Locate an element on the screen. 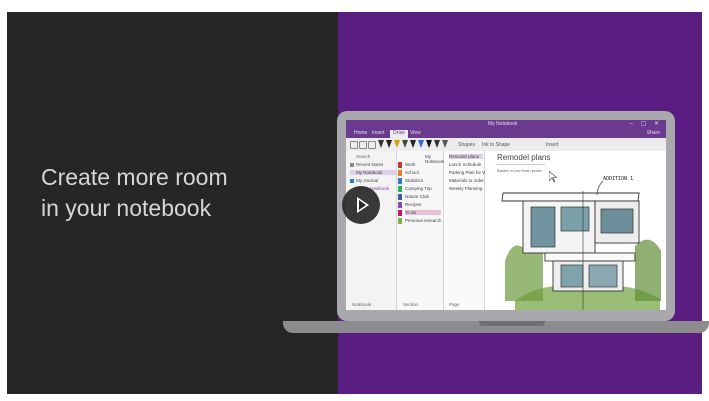 This screenshot has height=401, width=709. headline-line-2: in your notebook is located at coordinates (126, 208).